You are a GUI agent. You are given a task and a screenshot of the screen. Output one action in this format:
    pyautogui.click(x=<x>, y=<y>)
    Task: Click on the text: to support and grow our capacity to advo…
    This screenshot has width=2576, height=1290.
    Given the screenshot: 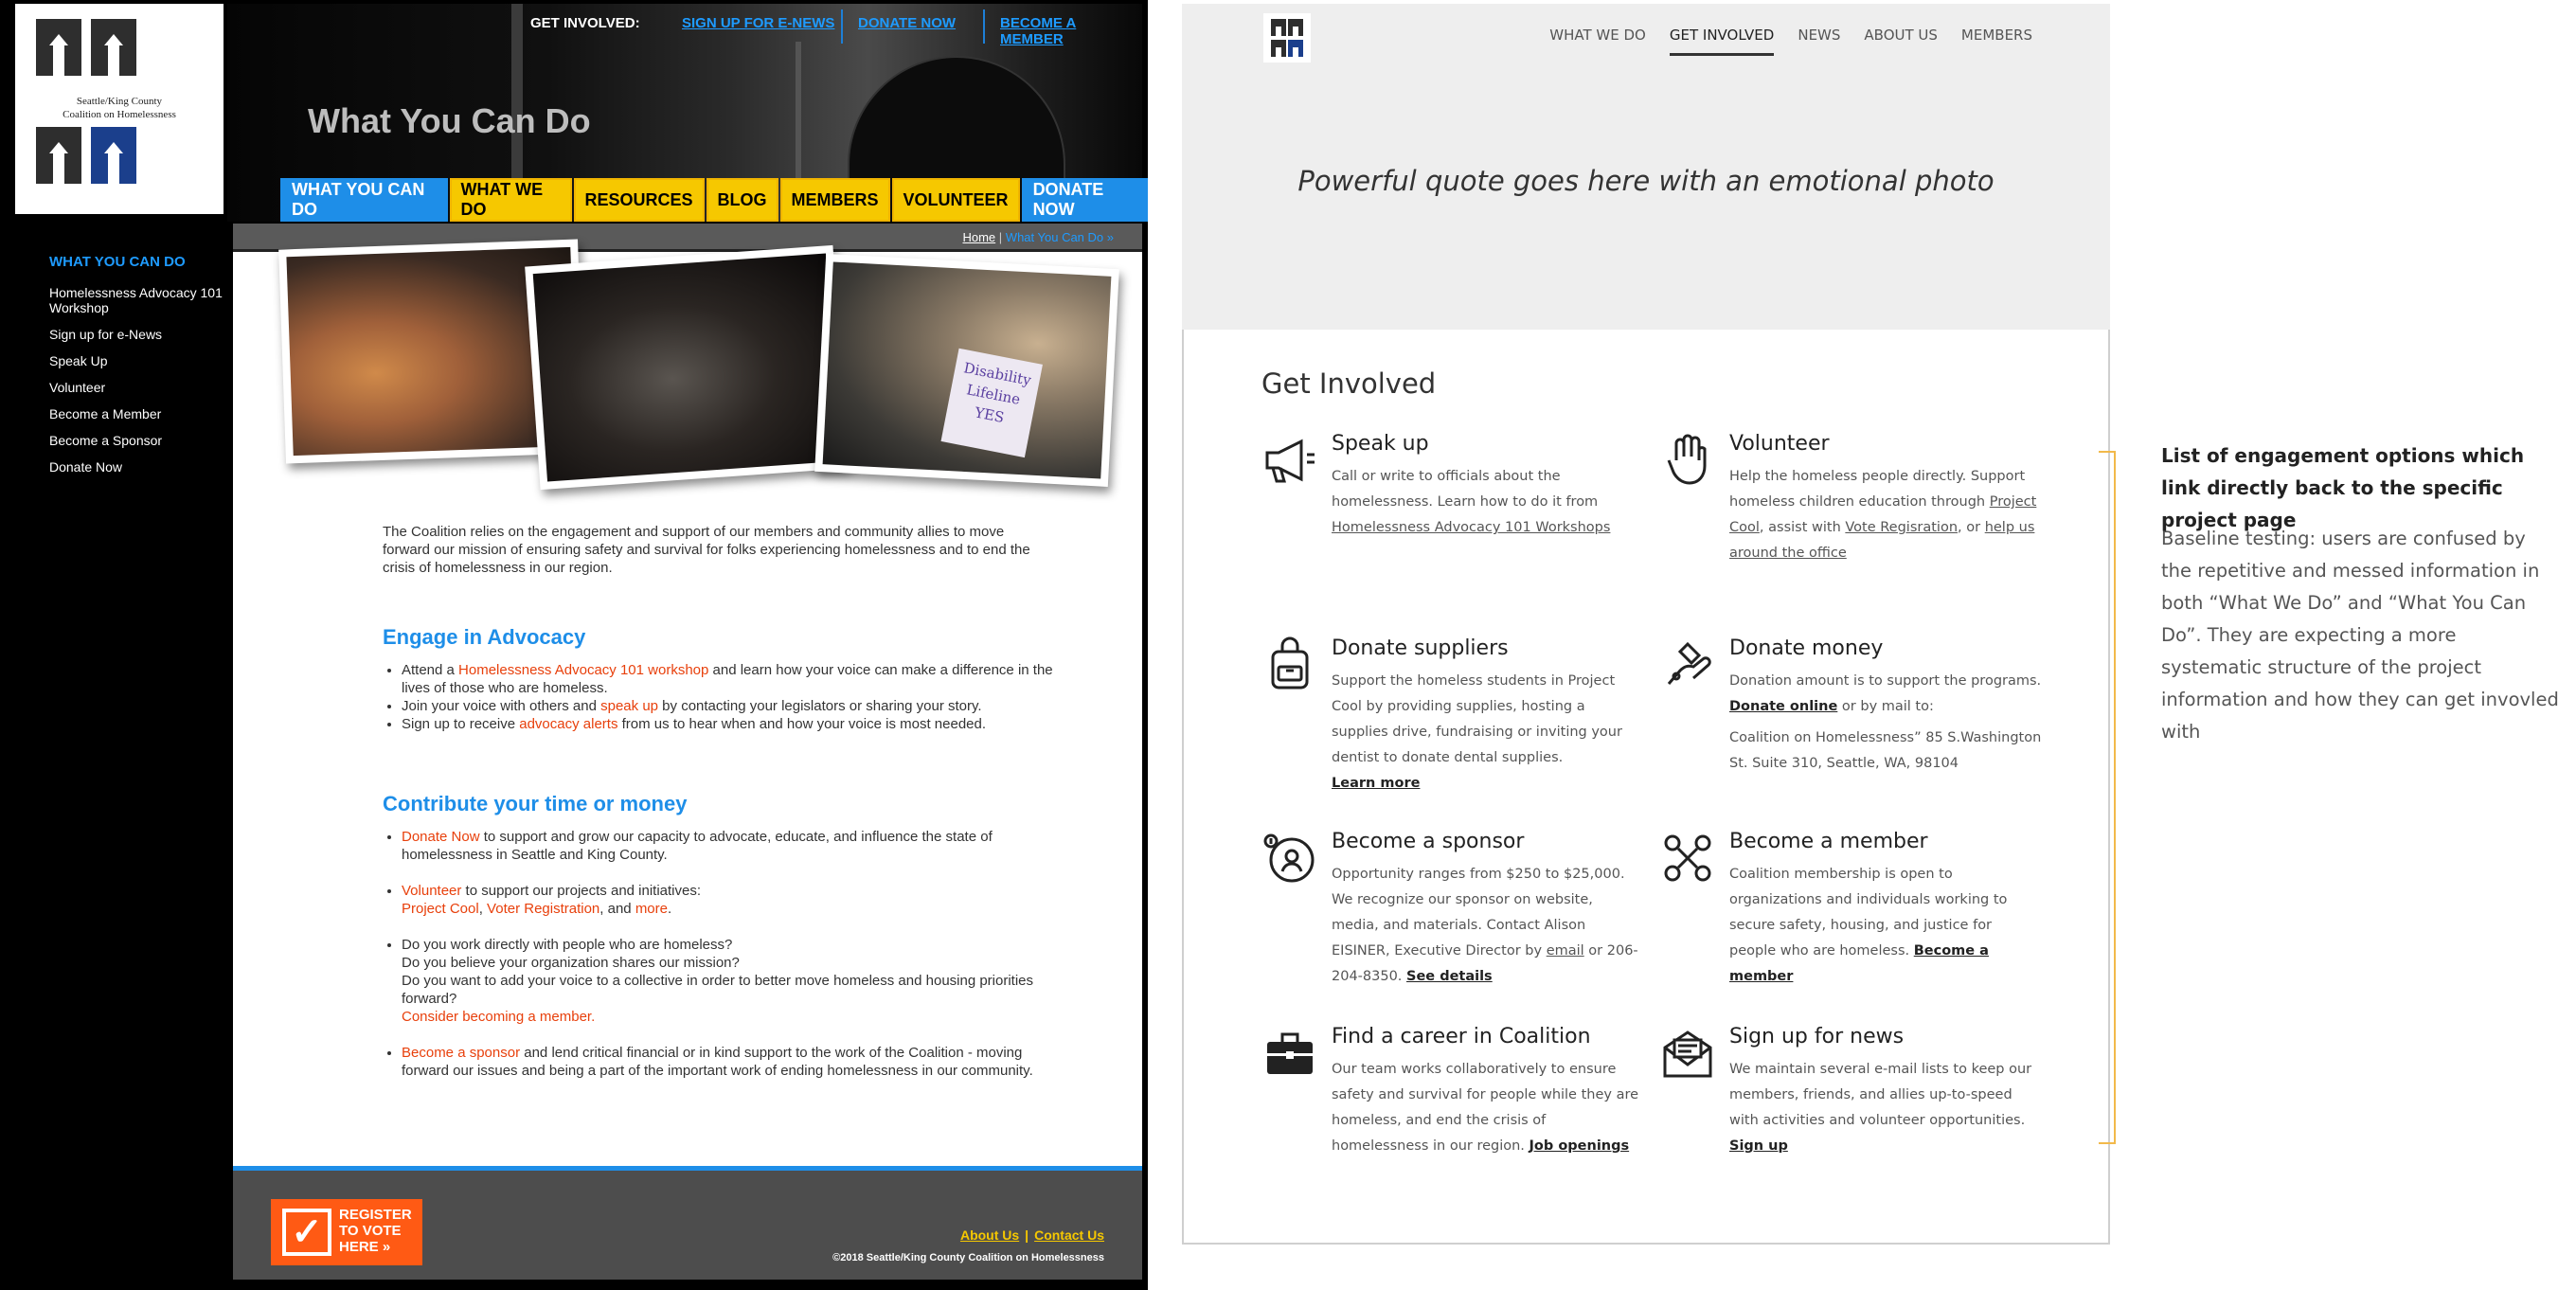 What is the action you would take?
    pyautogui.click(x=697, y=846)
    